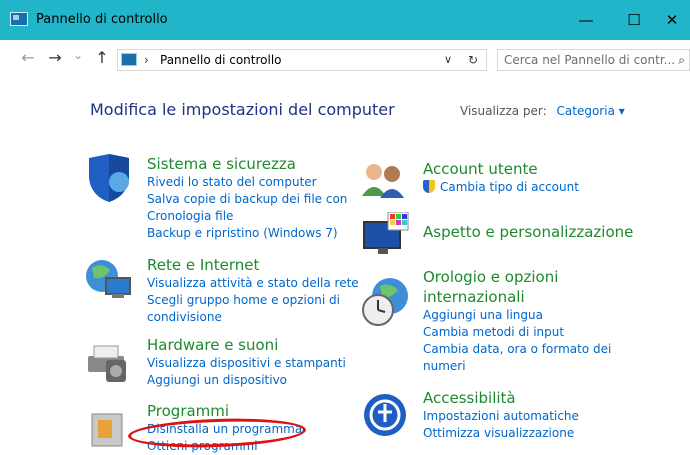  I want to click on link-attivita-rete: Visualizza attività e stato della rete, so click(253, 283).